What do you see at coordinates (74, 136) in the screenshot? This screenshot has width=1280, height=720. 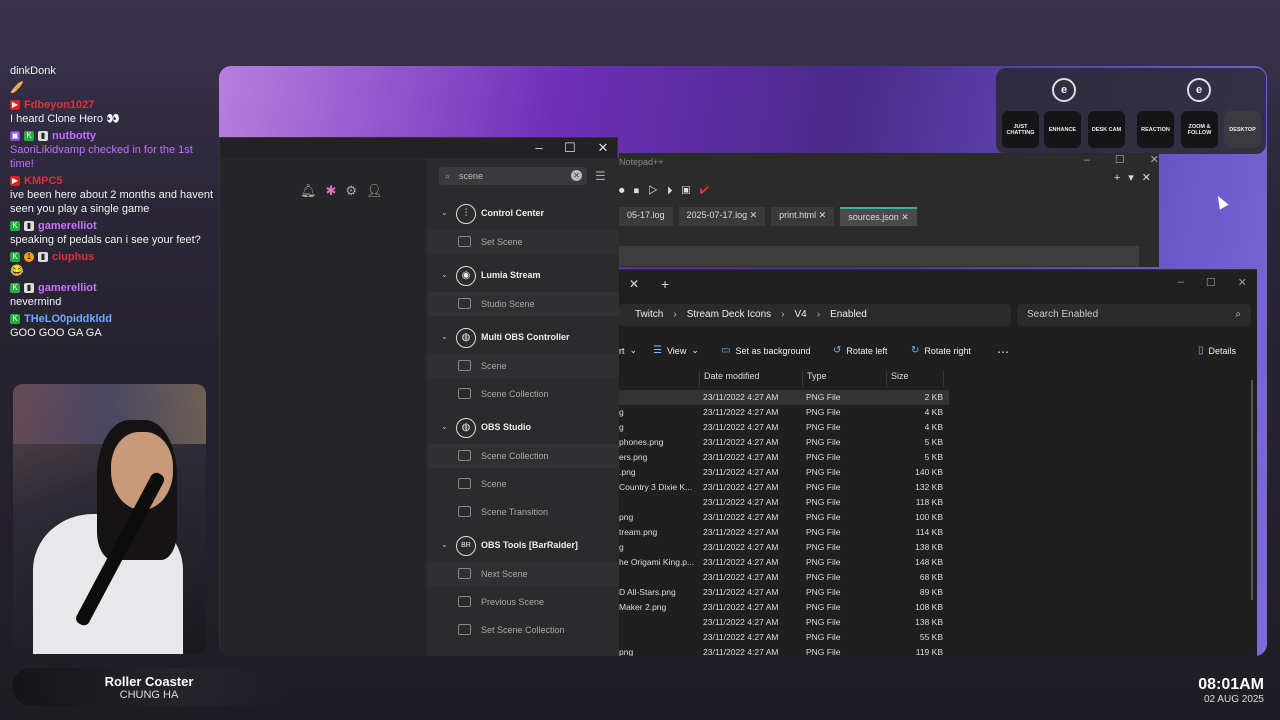 I see `chat-username: nutbotty` at bounding box center [74, 136].